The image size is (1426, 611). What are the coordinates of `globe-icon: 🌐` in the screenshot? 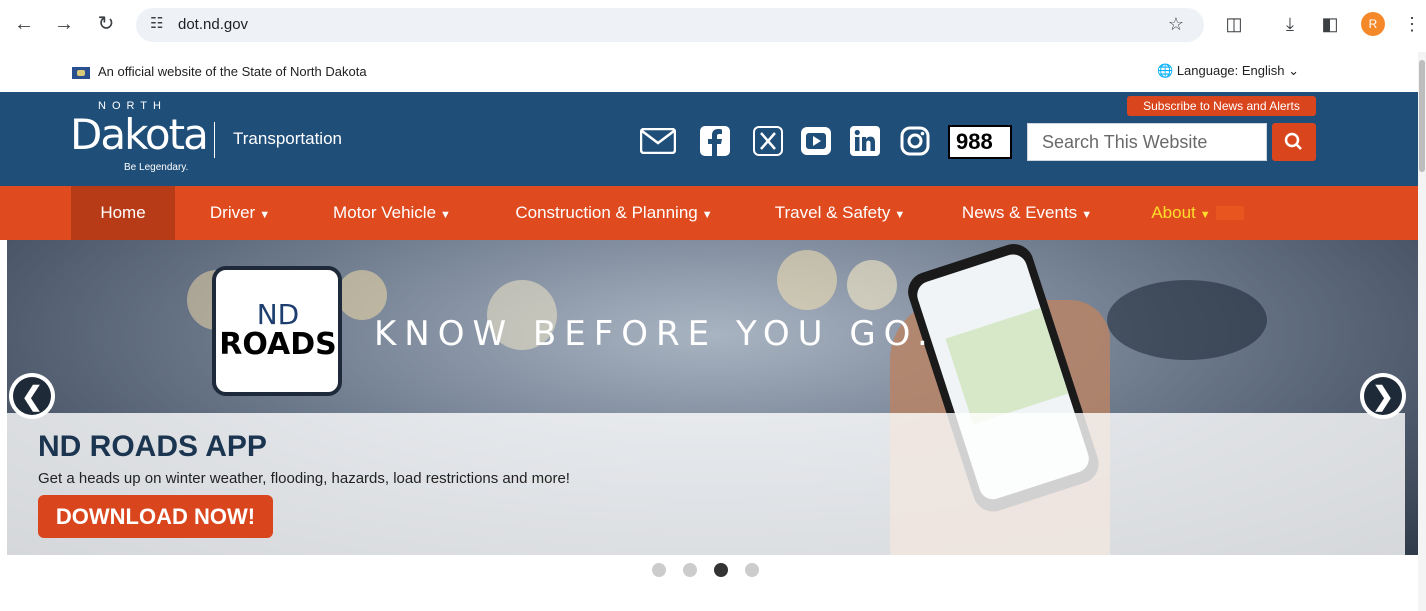 It's located at (1165, 70).